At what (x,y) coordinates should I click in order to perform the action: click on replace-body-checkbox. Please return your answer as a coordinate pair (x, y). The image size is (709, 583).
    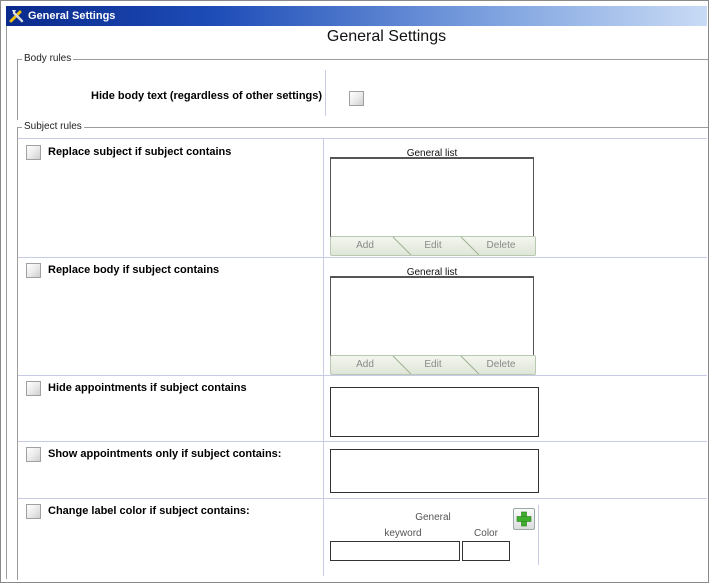
    Looking at the image, I should click on (33, 270).